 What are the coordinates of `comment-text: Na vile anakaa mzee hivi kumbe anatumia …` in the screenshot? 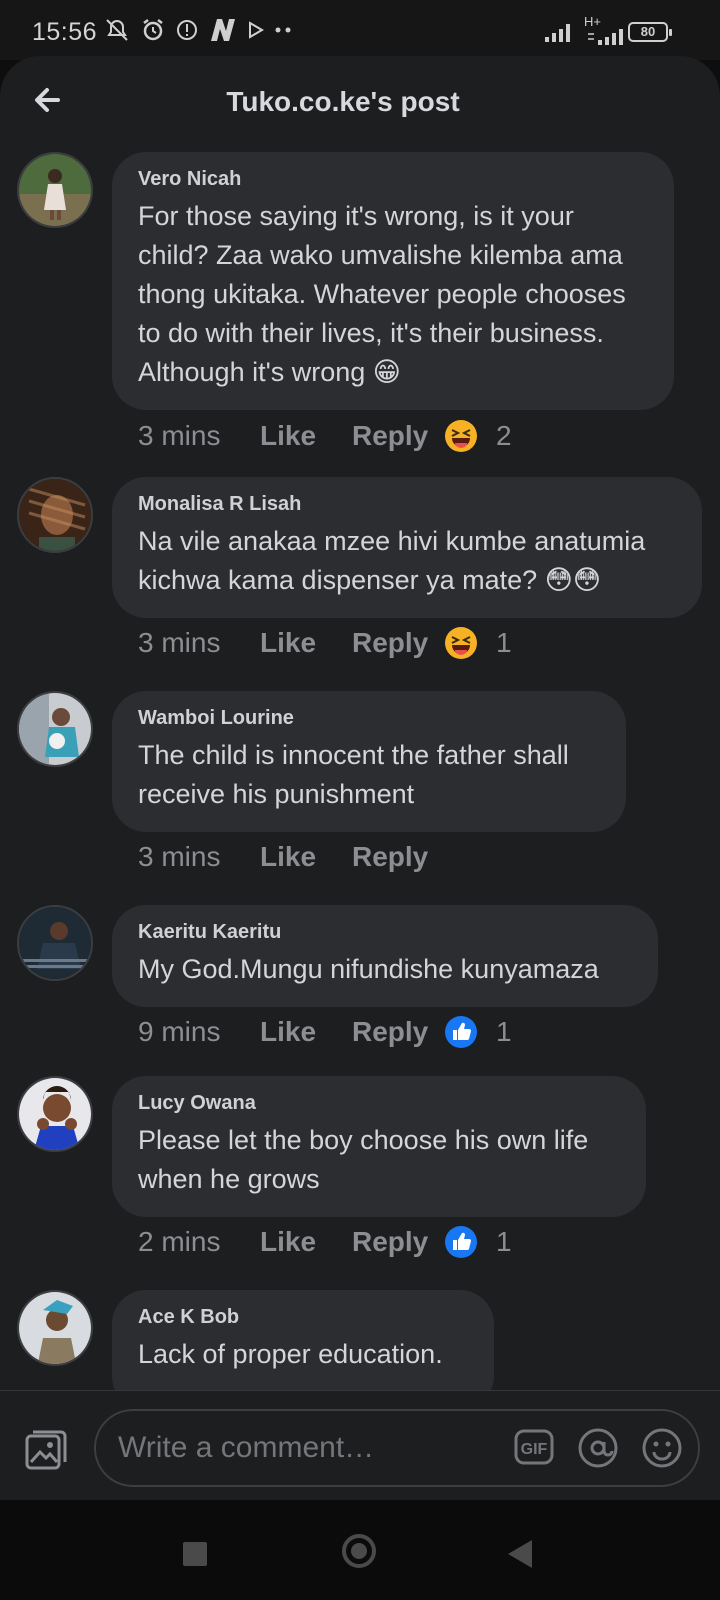 It's located at (392, 560).